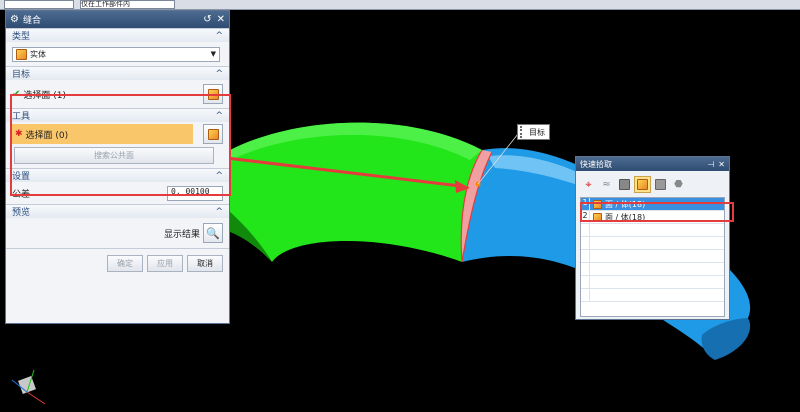 The width and height of the screenshot is (800, 412). What do you see at coordinates (660, 184) in the screenshot?
I see `pick-body-icon` at bounding box center [660, 184].